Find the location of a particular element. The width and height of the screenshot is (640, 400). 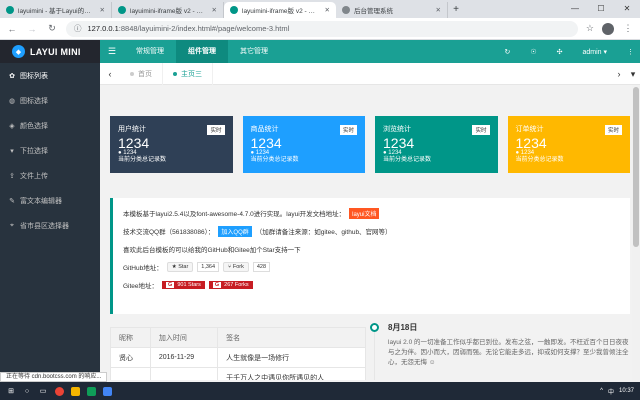

sidebar-item: ▾ 下拉选择 is located at coordinates (50, 150).